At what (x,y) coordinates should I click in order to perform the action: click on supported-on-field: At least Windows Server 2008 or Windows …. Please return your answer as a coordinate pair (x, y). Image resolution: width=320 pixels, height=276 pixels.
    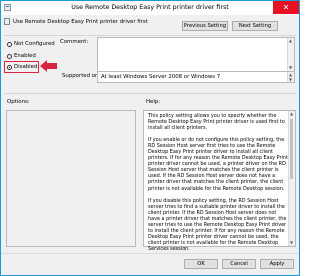
    Looking at the image, I should click on (196, 77).